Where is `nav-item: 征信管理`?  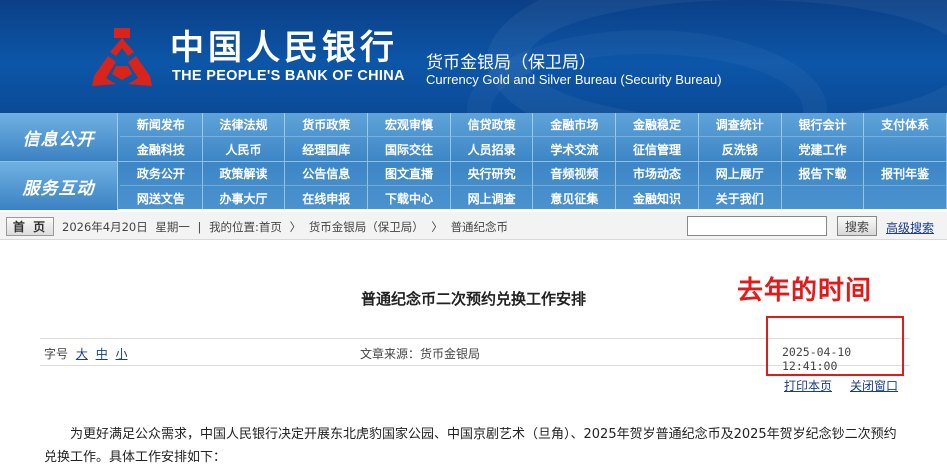 nav-item: 征信管理 is located at coordinates (657, 149).